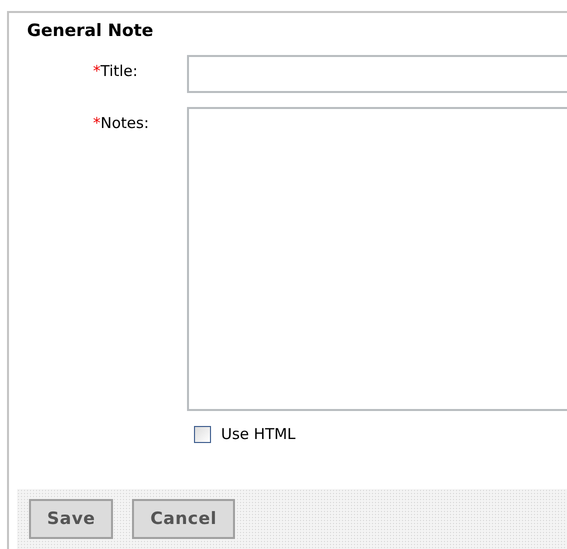  What do you see at coordinates (202, 434) in the screenshot?
I see `checkbox` at bounding box center [202, 434].